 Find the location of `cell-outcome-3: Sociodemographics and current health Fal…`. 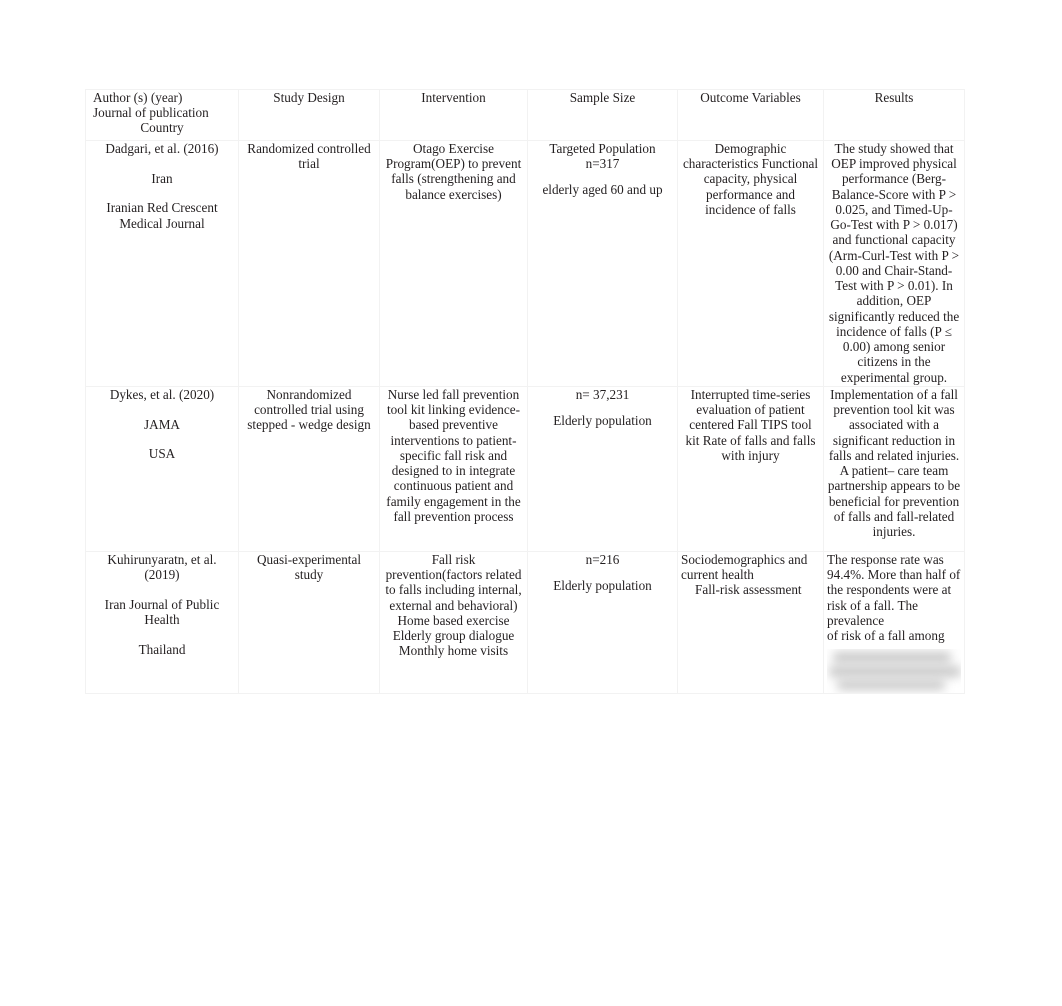

cell-outcome-3: Sociodemographics and current health Fal… is located at coordinates (750, 622).